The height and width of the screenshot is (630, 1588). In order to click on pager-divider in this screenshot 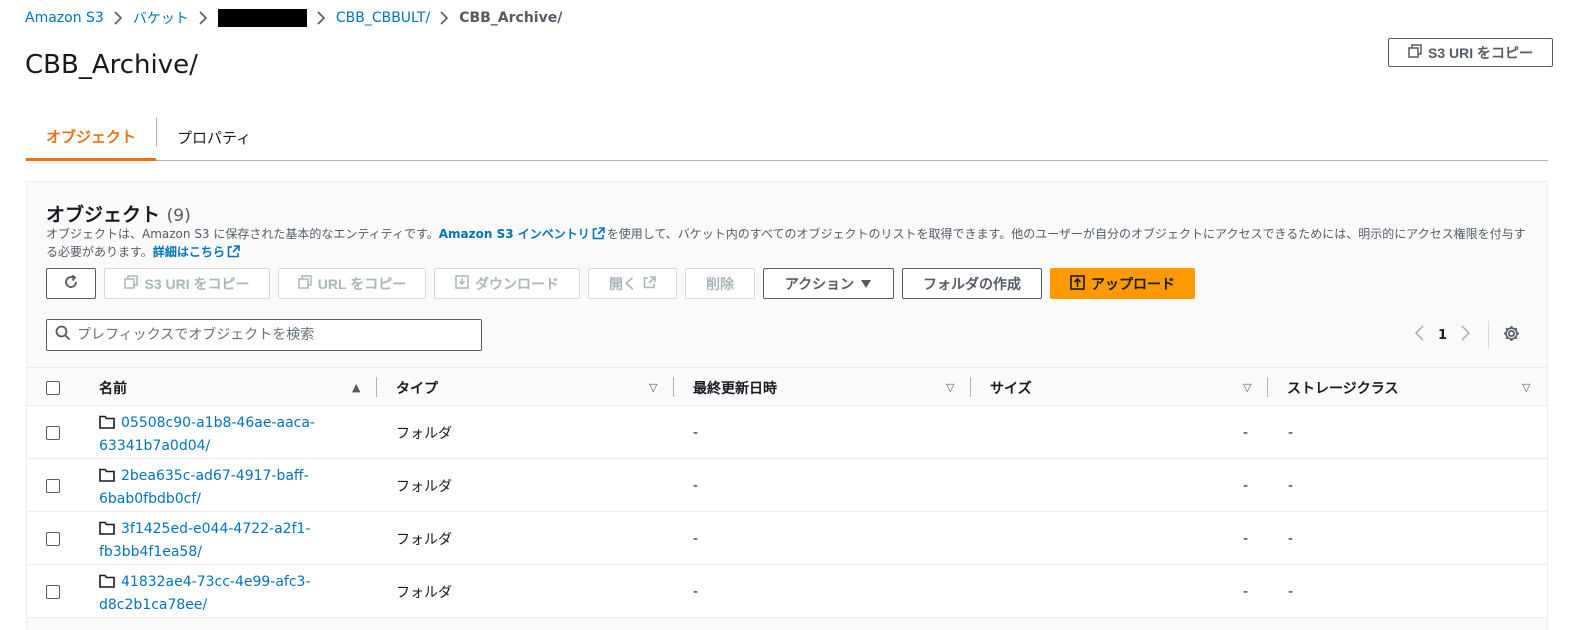, I will do `click(1489, 335)`.